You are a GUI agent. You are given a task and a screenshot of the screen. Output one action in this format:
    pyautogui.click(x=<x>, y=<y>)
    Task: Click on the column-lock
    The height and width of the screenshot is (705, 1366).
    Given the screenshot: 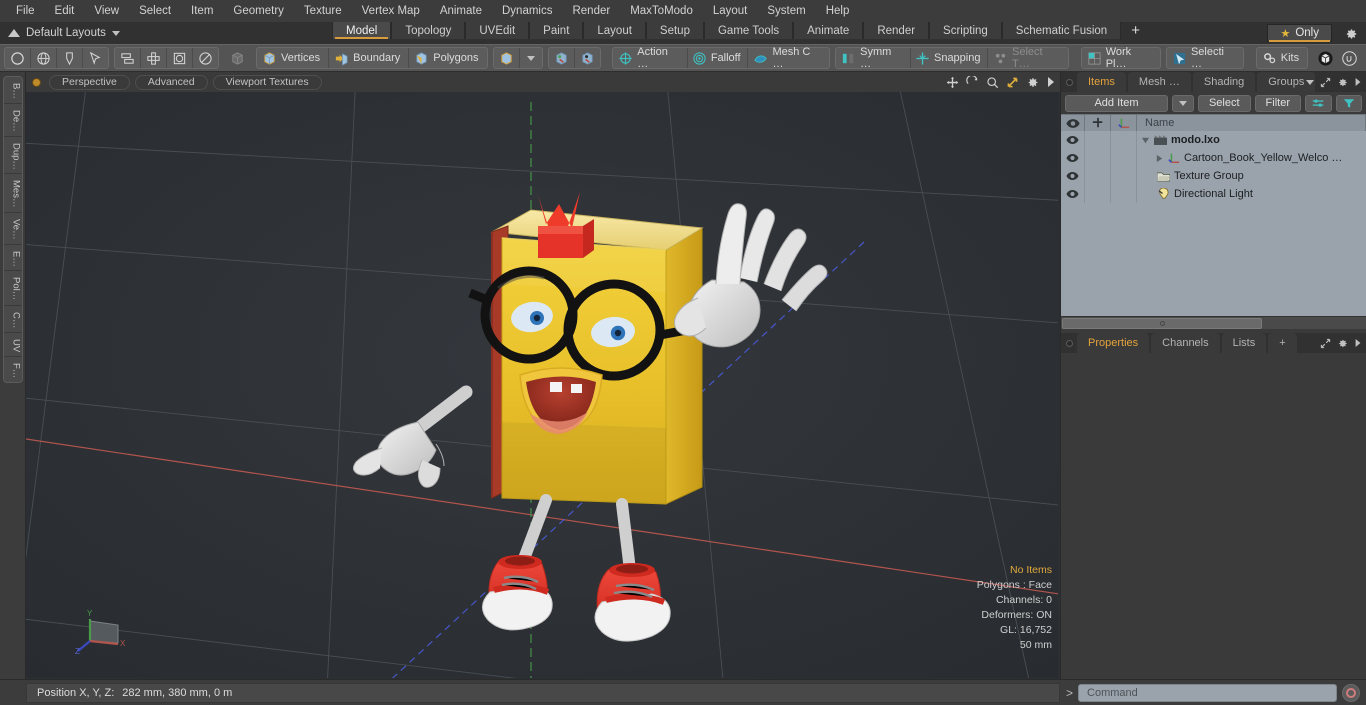 What is the action you would take?
    pyautogui.click(x=1098, y=123)
    